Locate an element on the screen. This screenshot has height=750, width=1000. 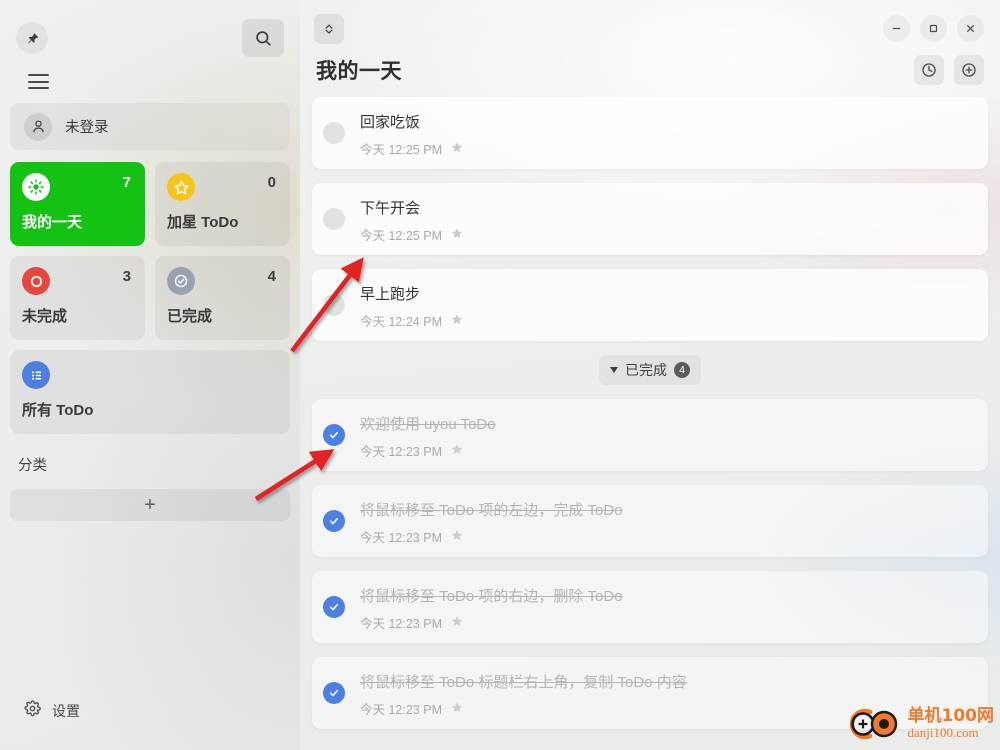
watermark-cn: 单机100网 is located at coordinates (951, 716).